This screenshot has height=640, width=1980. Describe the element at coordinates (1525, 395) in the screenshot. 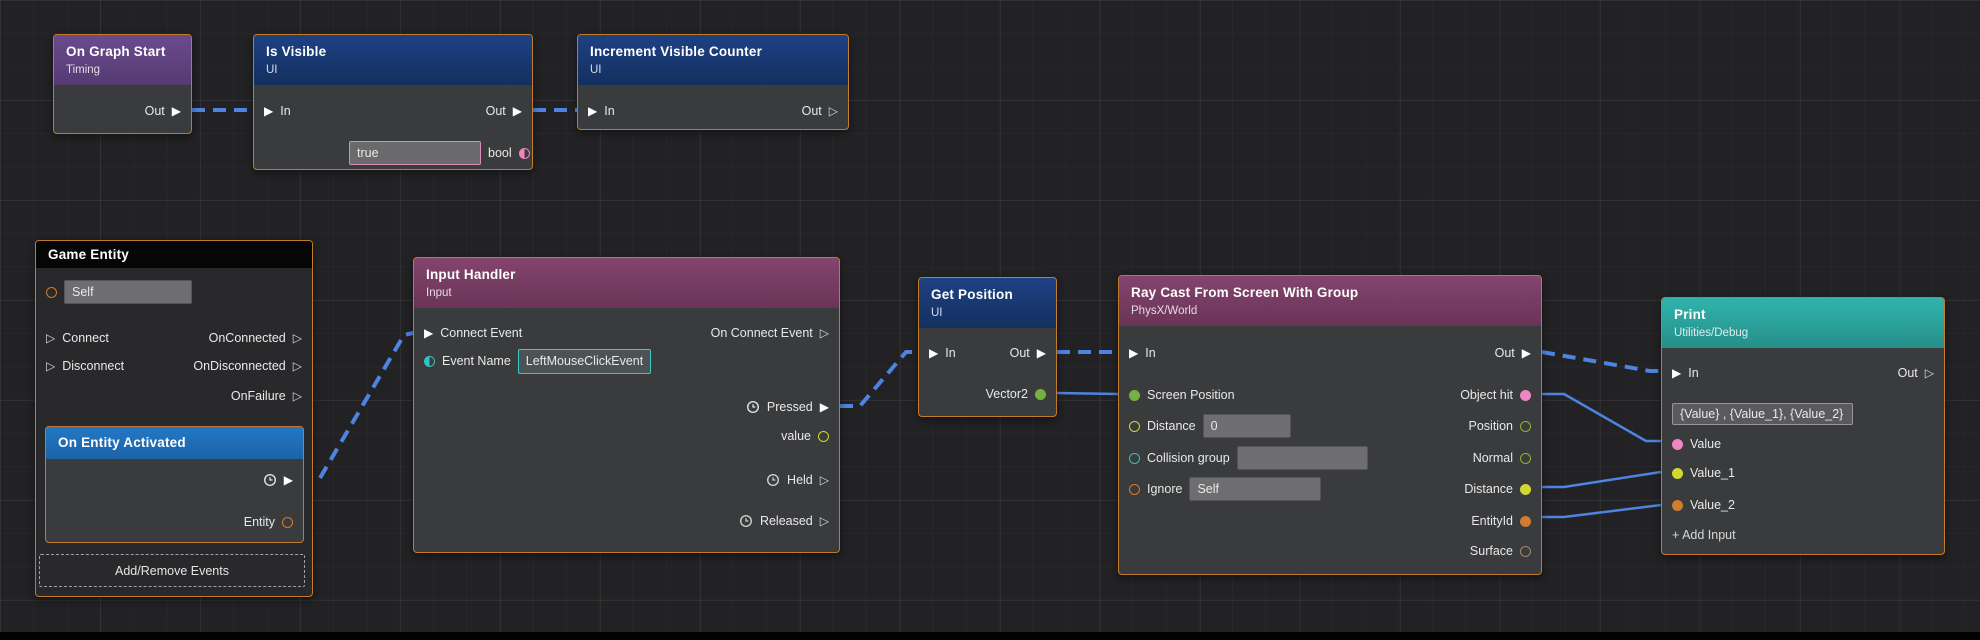

I see `object-hit-port-icon` at that location.